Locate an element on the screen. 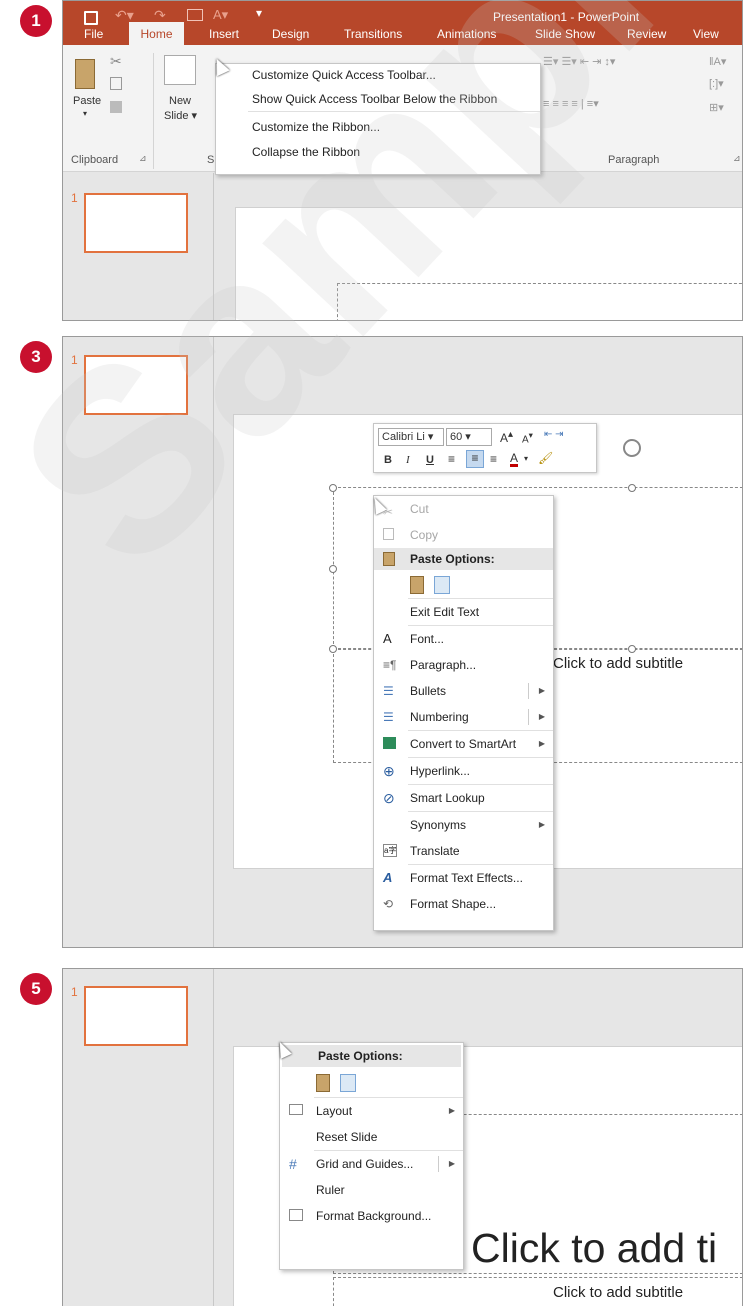 Image resolution: width=743 pixels, height=1306 pixels. menu-item-ruler: Ruler is located at coordinates (371, 1190).